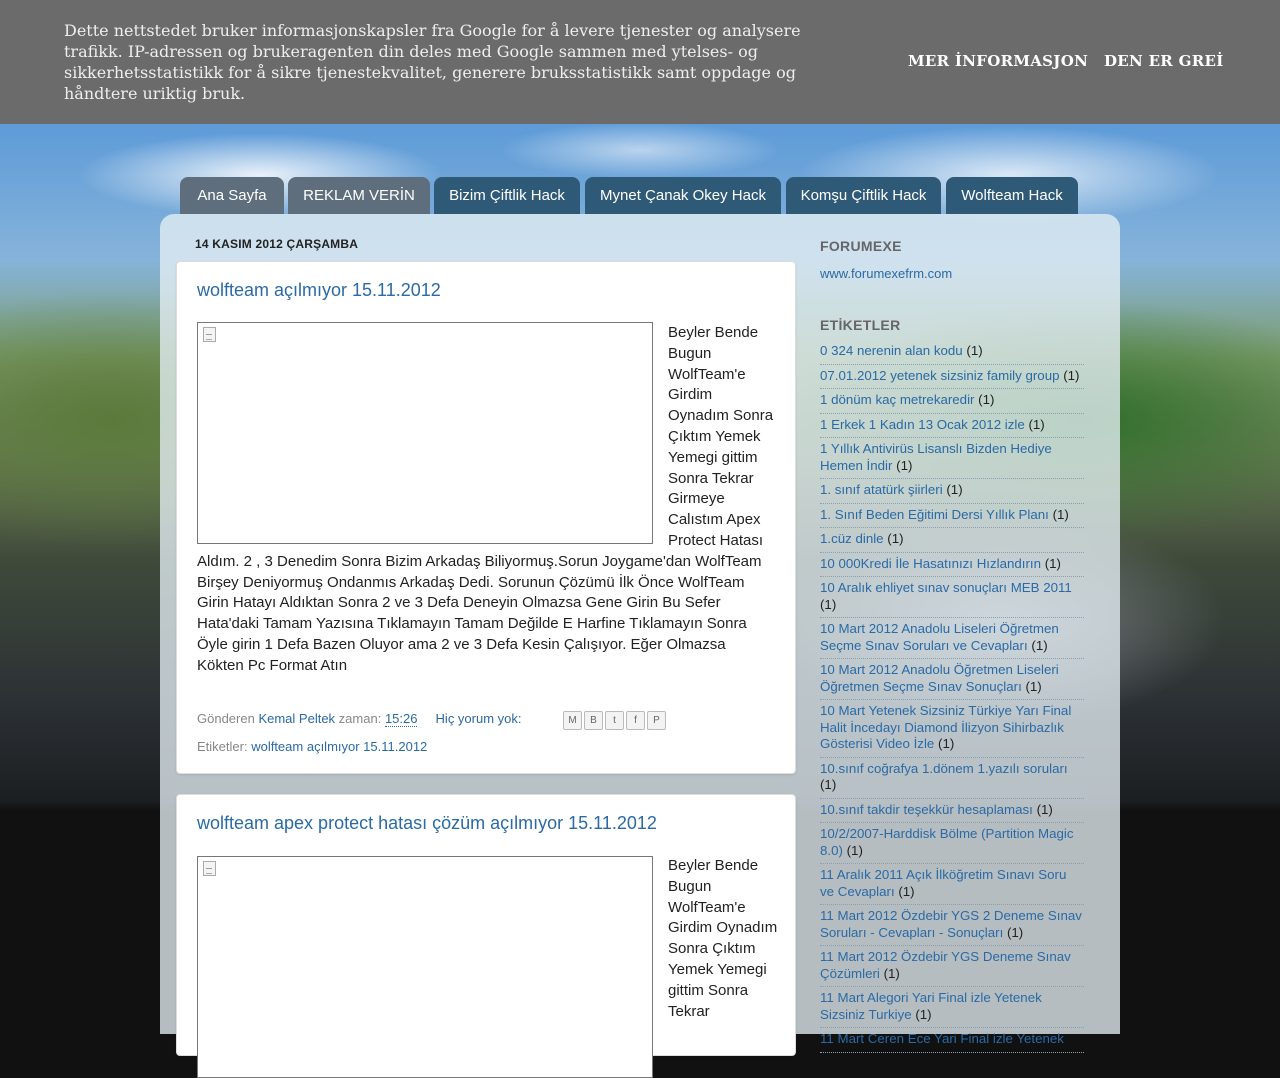 The width and height of the screenshot is (1280, 1078). What do you see at coordinates (572, 720) in the screenshot?
I see `email-share-icon: M` at bounding box center [572, 720].